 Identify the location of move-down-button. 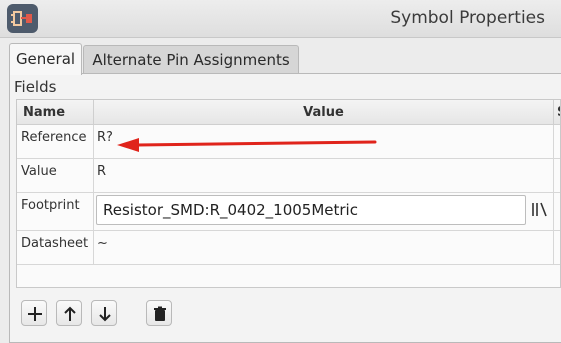
(104, 313).